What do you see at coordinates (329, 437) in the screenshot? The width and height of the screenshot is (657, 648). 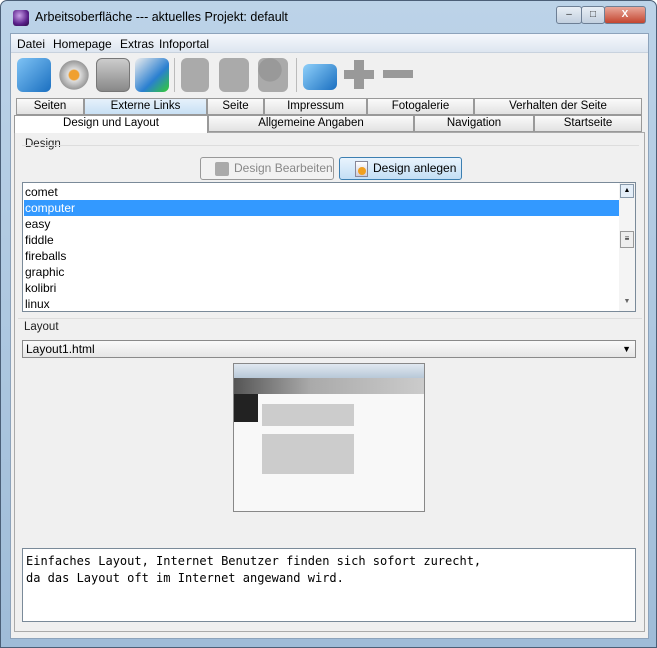 I see `layout-preview-image` at bounding box center [329, 437].